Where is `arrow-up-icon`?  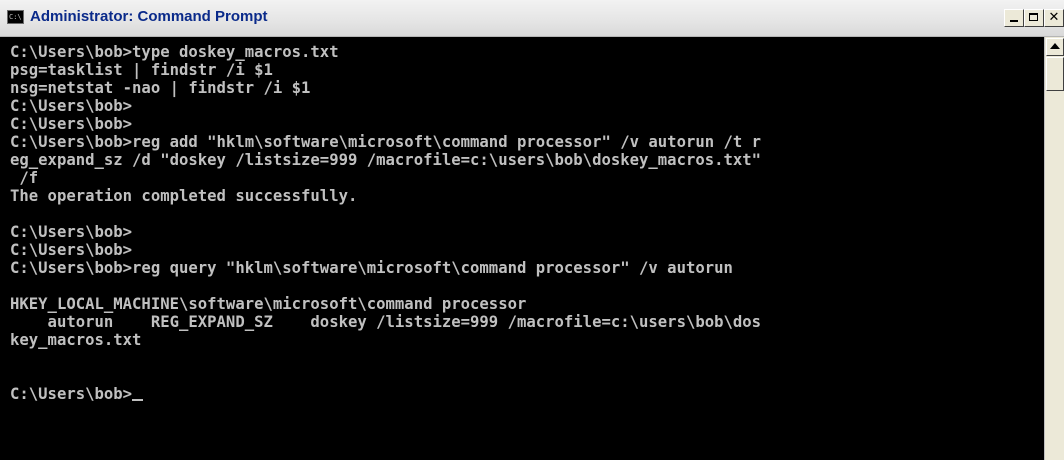
arrow-up-icon is located at coordinates (1055, 46).